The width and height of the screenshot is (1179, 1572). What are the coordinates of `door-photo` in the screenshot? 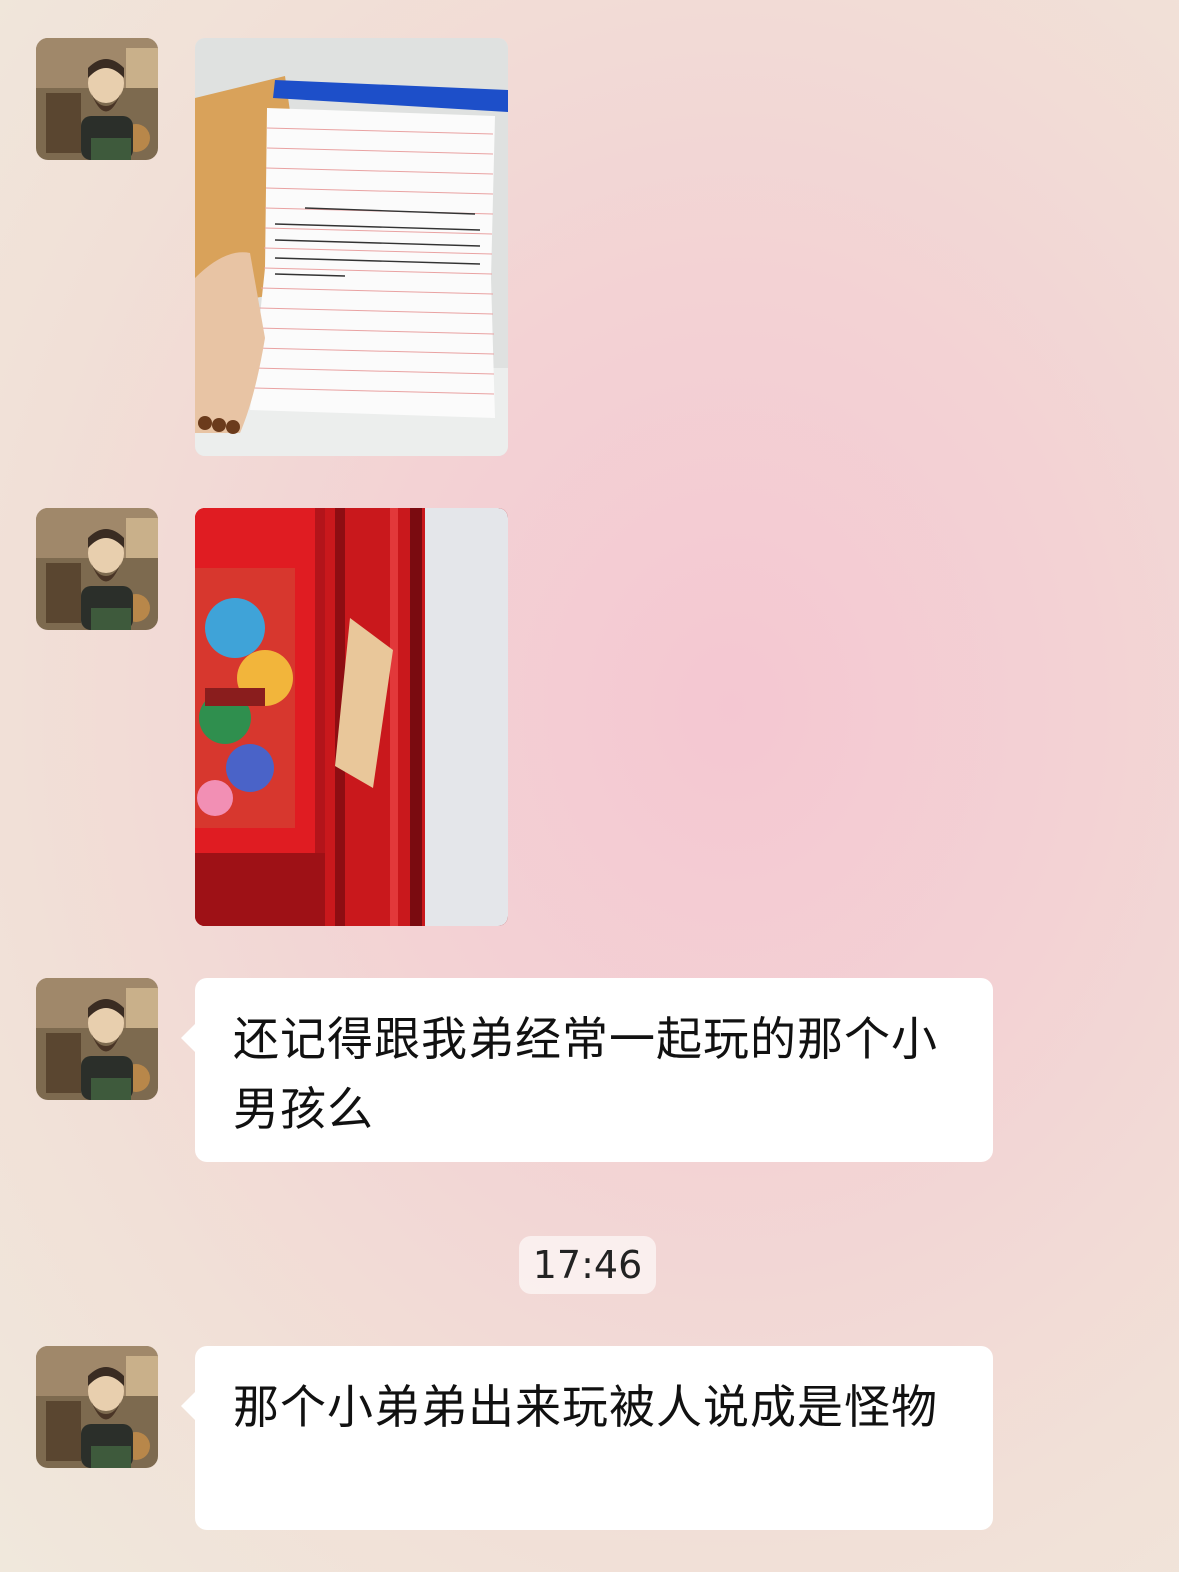 It's located at (351, 717).